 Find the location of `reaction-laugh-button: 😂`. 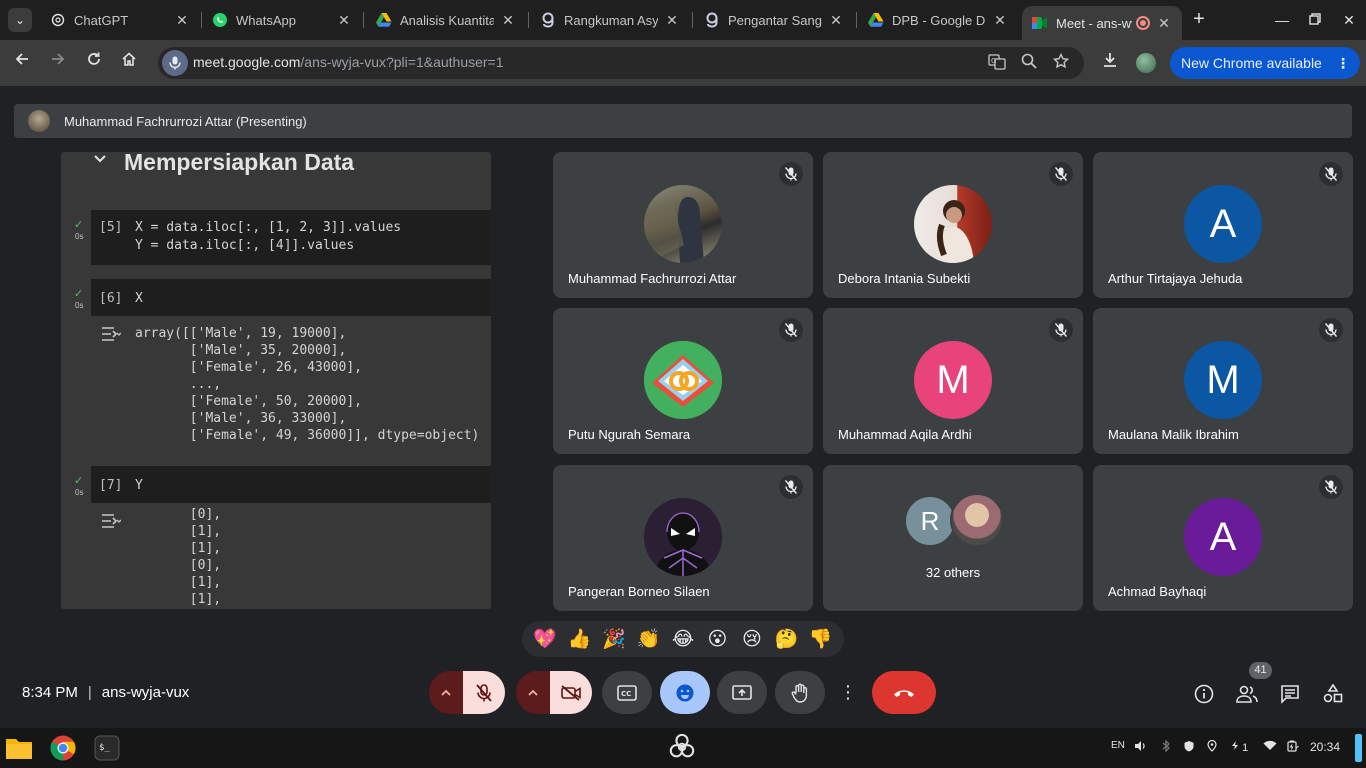

reaction-laugh-button: 😂 is located at coordinates (683, 639).